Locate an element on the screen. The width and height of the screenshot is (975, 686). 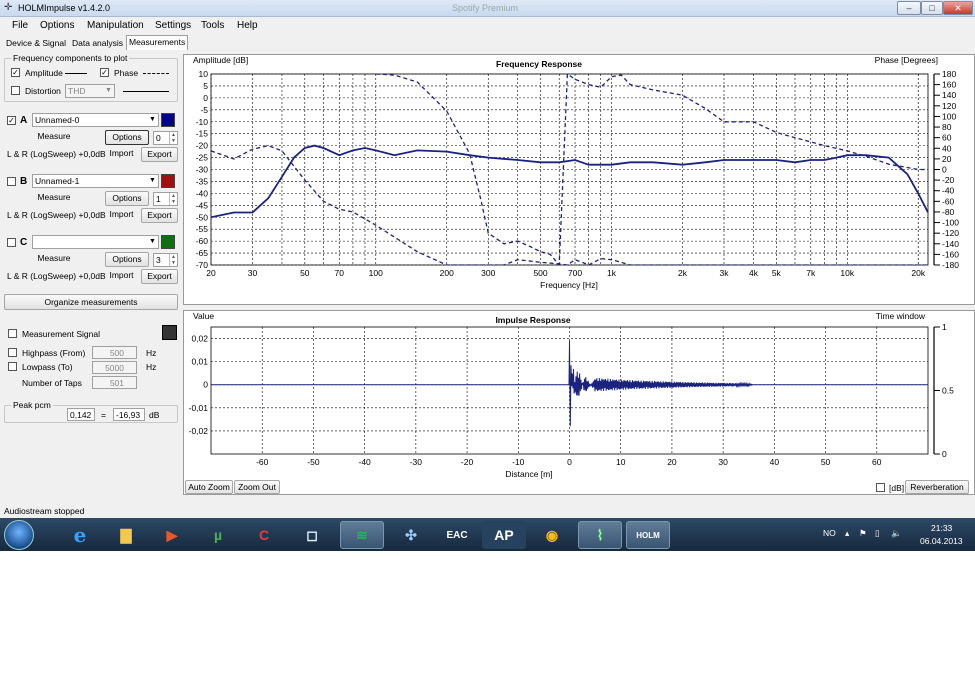
phase-tick-label: -80 is located at coordinates (948, 212).